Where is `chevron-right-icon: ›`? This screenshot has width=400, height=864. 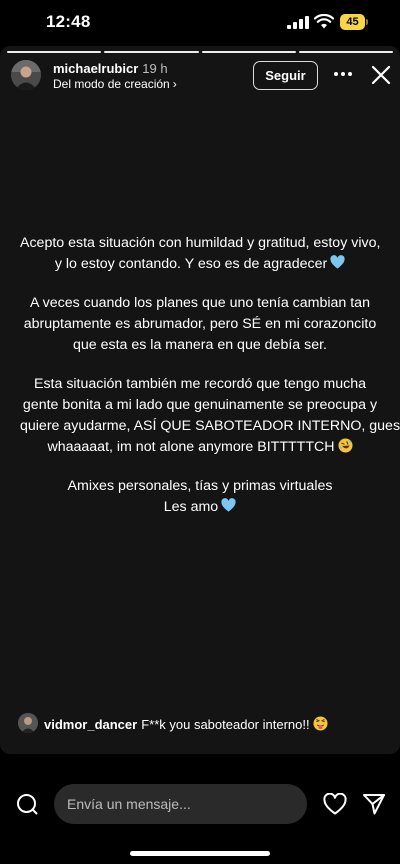
chevron-right-icon: › is located at coordinates (174, 84).